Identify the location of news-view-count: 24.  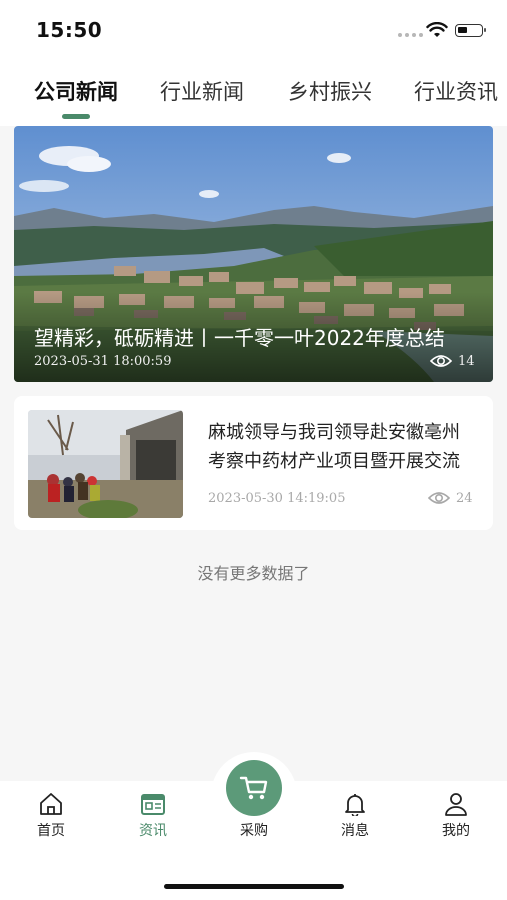
(464, 498).